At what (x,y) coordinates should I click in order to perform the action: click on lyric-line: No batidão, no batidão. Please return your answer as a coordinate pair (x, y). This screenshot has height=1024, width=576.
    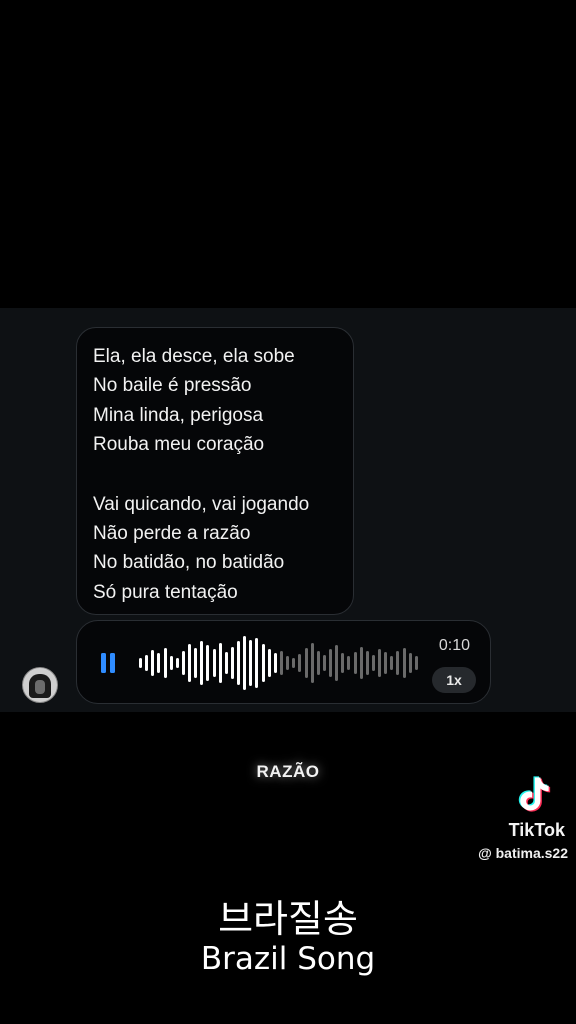
    Looking at the image, I should click on (189, 563).